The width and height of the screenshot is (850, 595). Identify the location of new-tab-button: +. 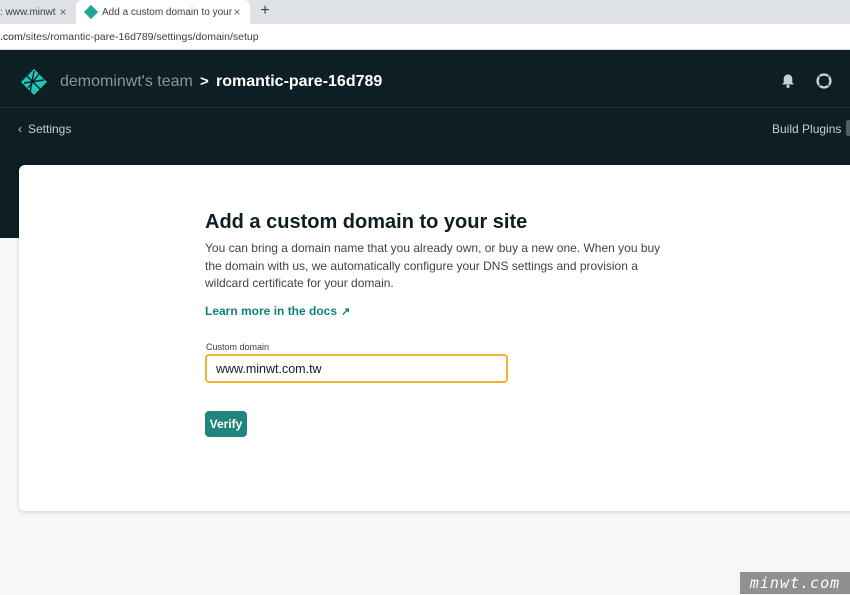
(265, 11).